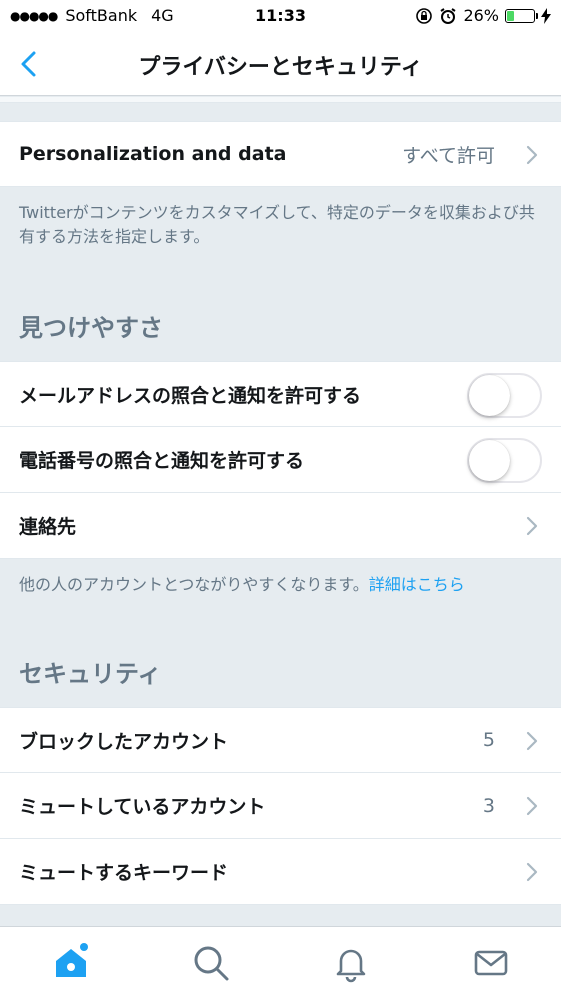 The height and width of the screenshot is (999, 561). Describe the element at coordinates (72, 960) in the screenshot. I see `home-icon` at that location.